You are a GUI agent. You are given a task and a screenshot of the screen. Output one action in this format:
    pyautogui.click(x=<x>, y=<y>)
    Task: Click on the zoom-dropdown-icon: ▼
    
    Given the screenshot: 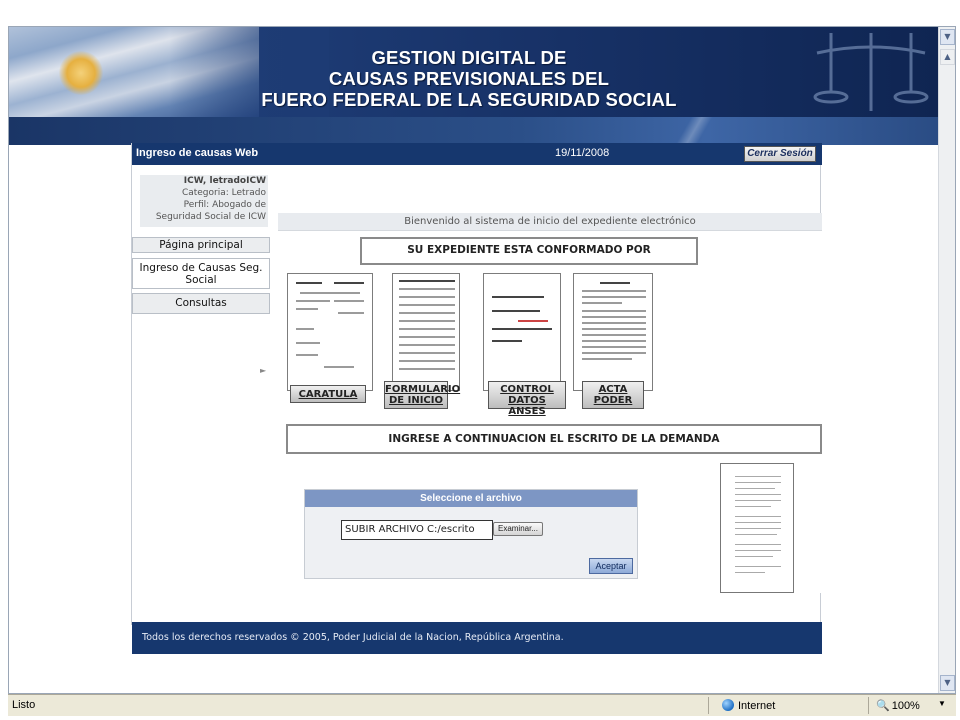 What is the action you would take?
    pyautogui.click(x=942, y=703)
    